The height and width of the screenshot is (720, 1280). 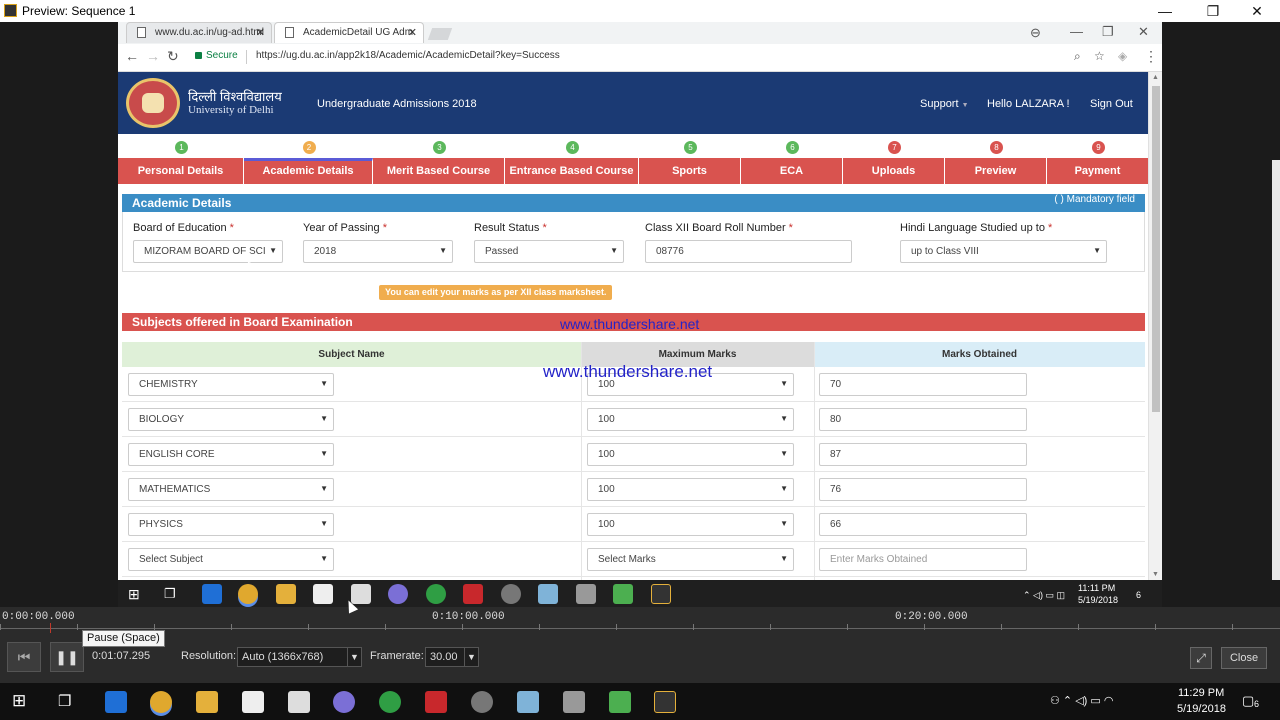 I want to click on subject-select: Select Subject ▼, so click(x=231, y=559).